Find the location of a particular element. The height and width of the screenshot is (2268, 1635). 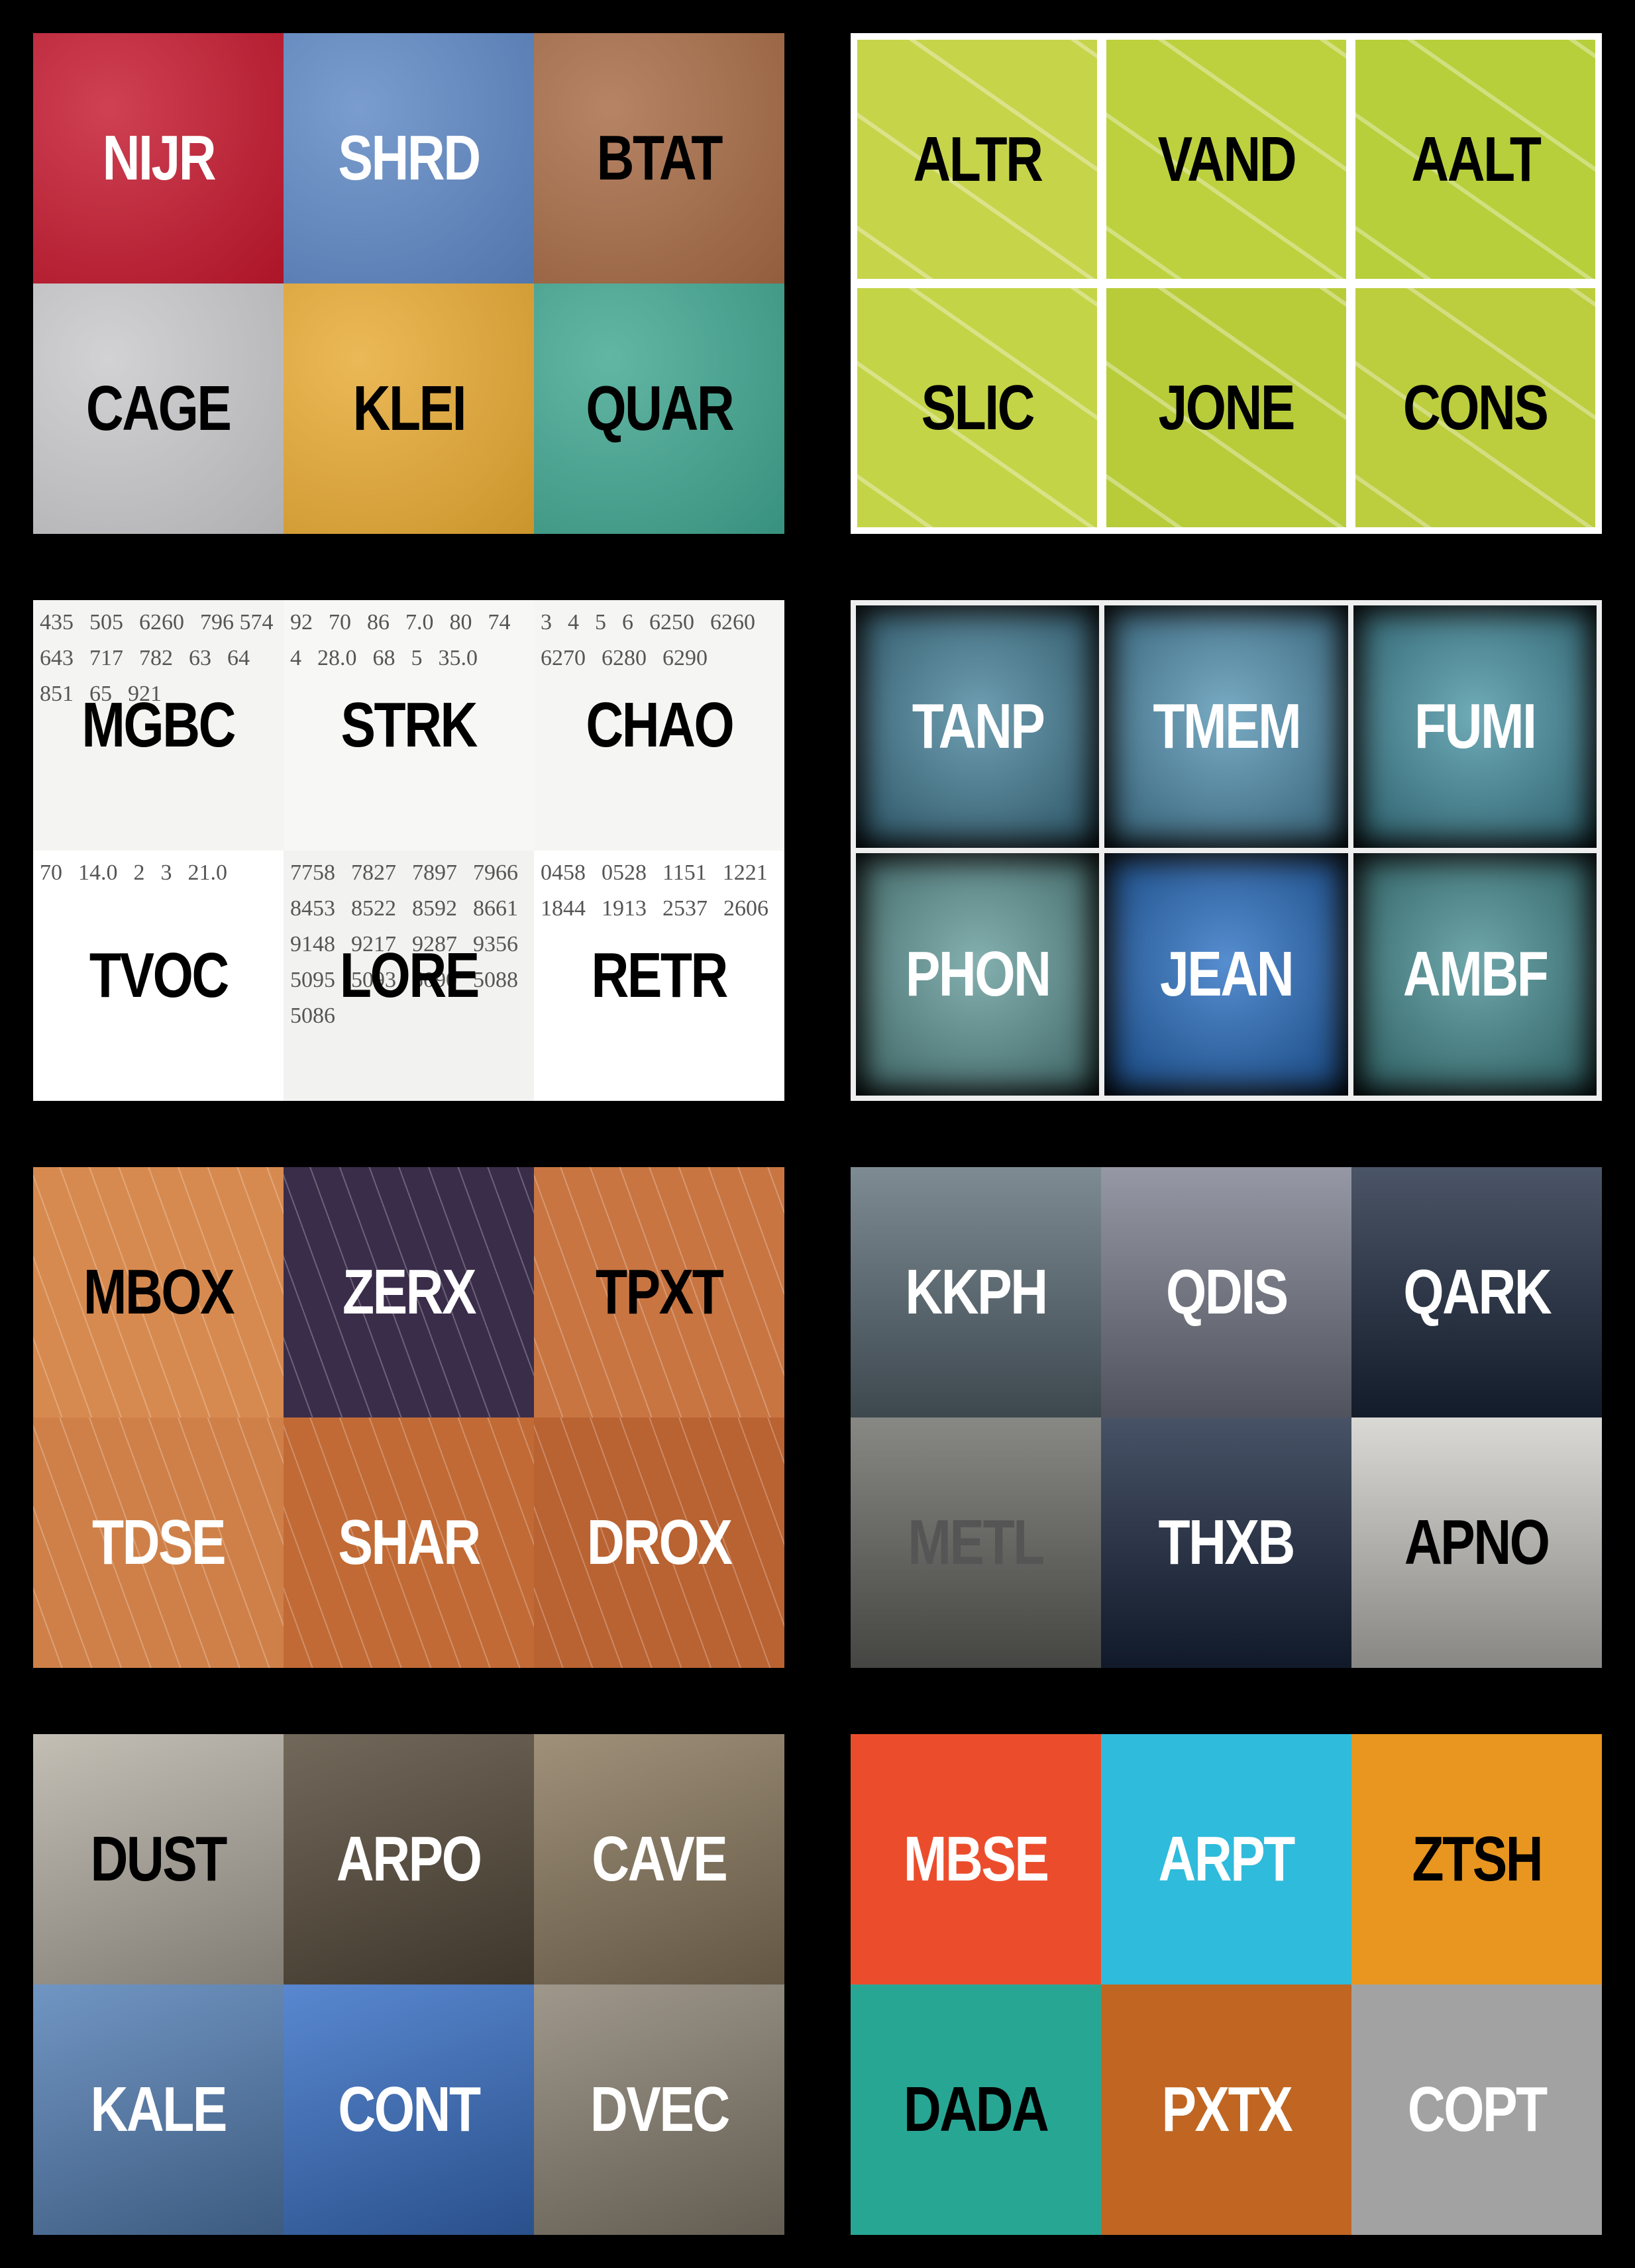

tile-fumi: FUMI is located at coordinates (1475, 726).